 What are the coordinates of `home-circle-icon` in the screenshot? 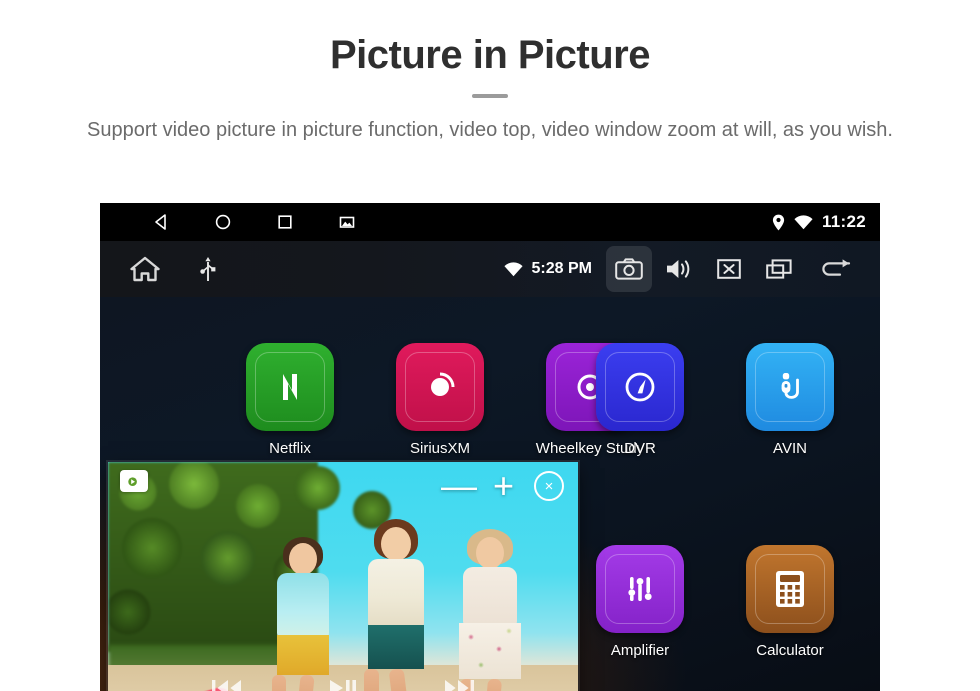 It's located at (223, 222).